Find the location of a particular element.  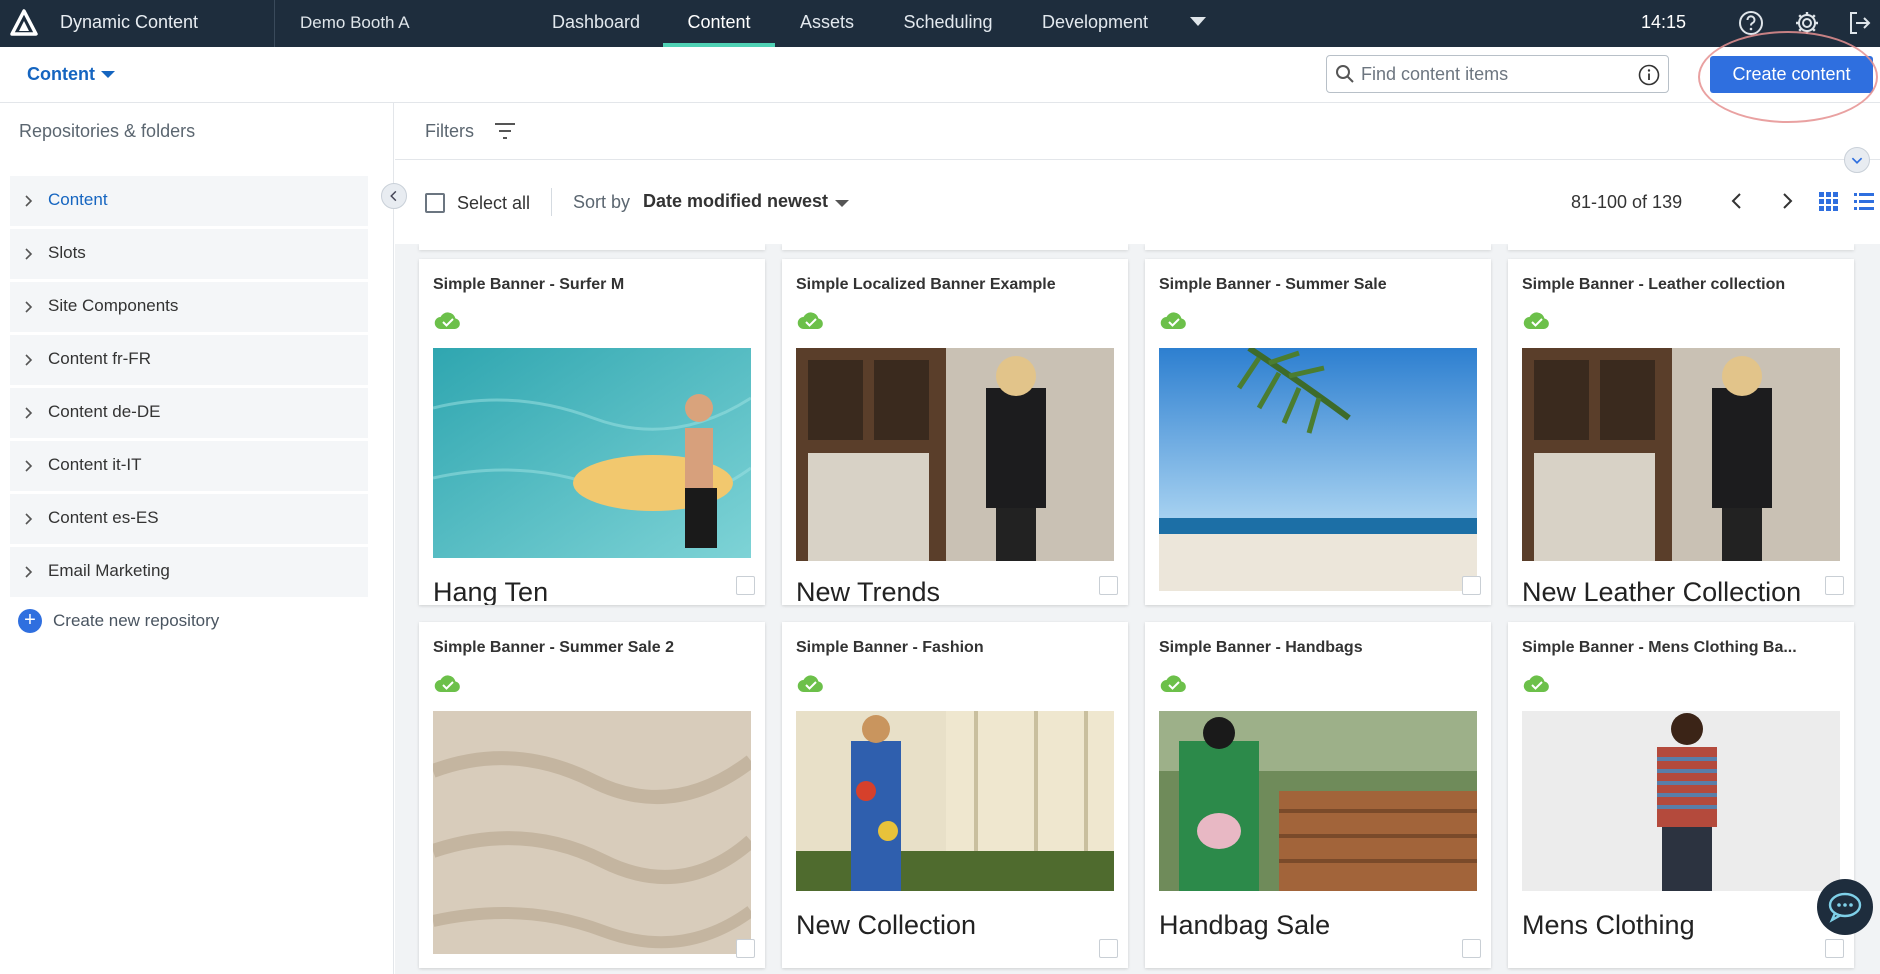

sidebar-item-content: Content is located at coordinates (189, 201).